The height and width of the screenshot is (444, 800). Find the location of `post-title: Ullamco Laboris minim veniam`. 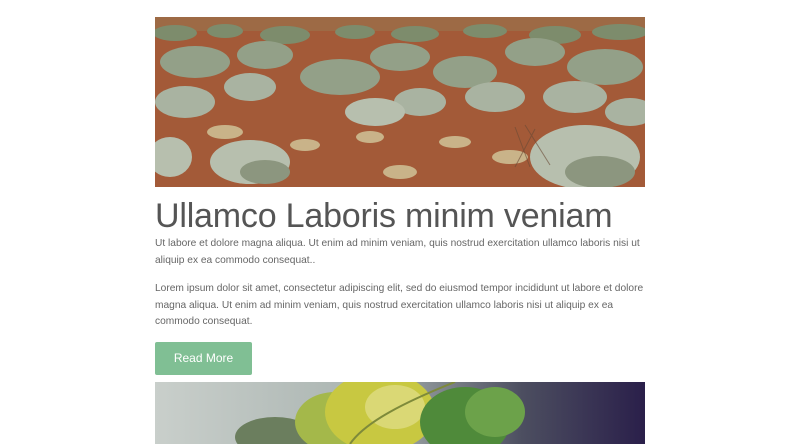

post-title: Ullamco Laboris minim veniam is located at coordinates (400, 216).